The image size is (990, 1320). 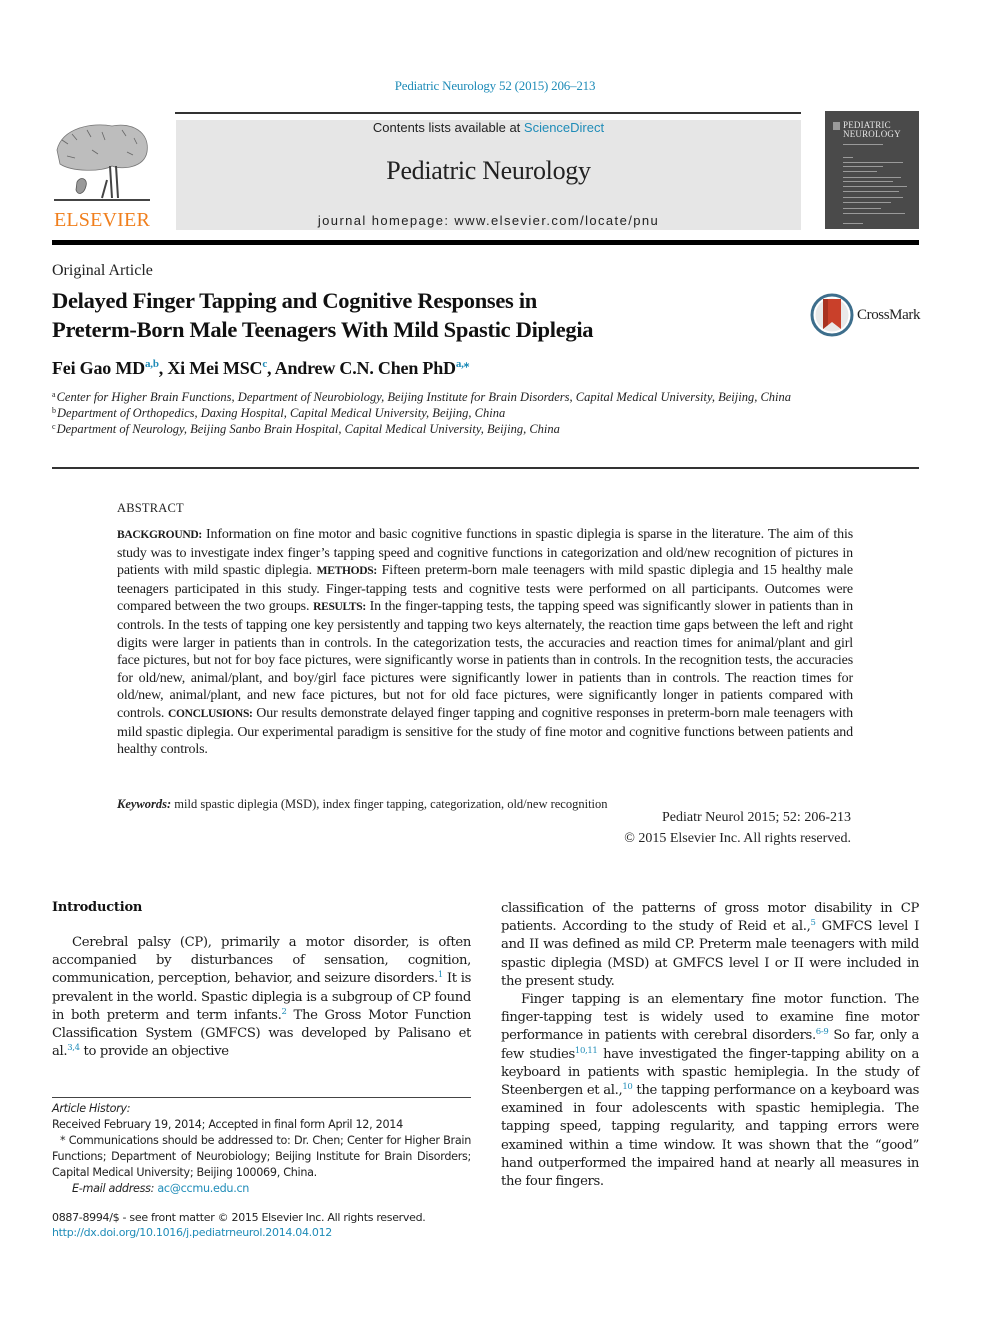 What do you see at coordinates (485, 468) in the screenshot?
I see `section-divider` at bounding box center [485, 468].